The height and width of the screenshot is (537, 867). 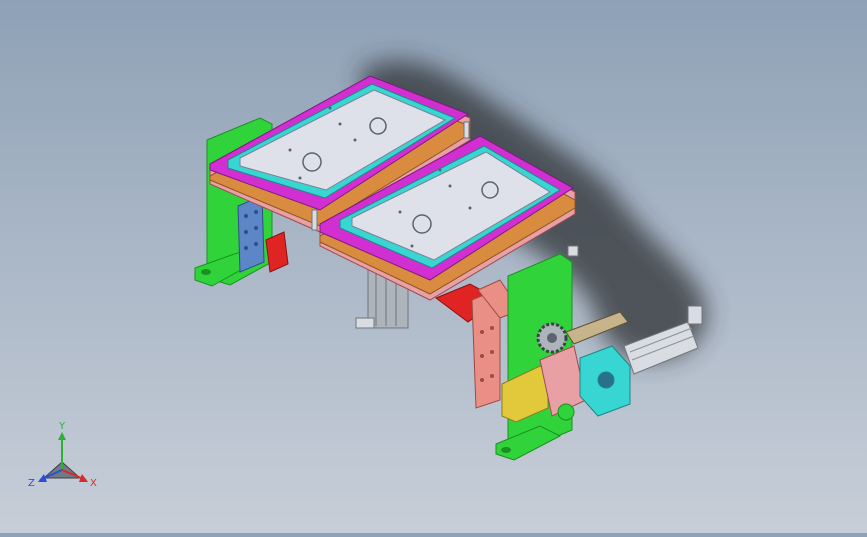 I want to click on left-red-block, so click(x=277, y=252).